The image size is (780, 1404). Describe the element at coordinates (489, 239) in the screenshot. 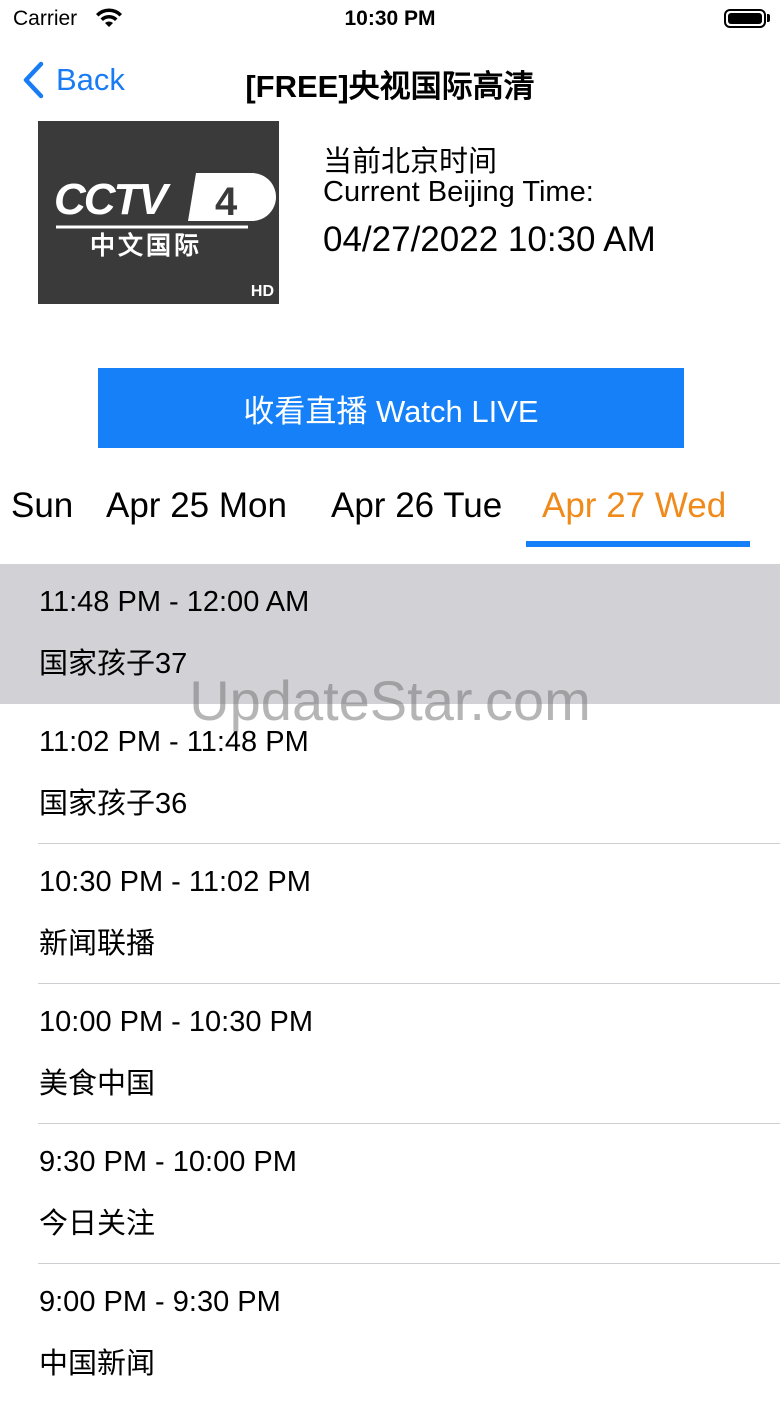

I see `beijing-time-value: 04/27/2022 10:30 AM` at that location.